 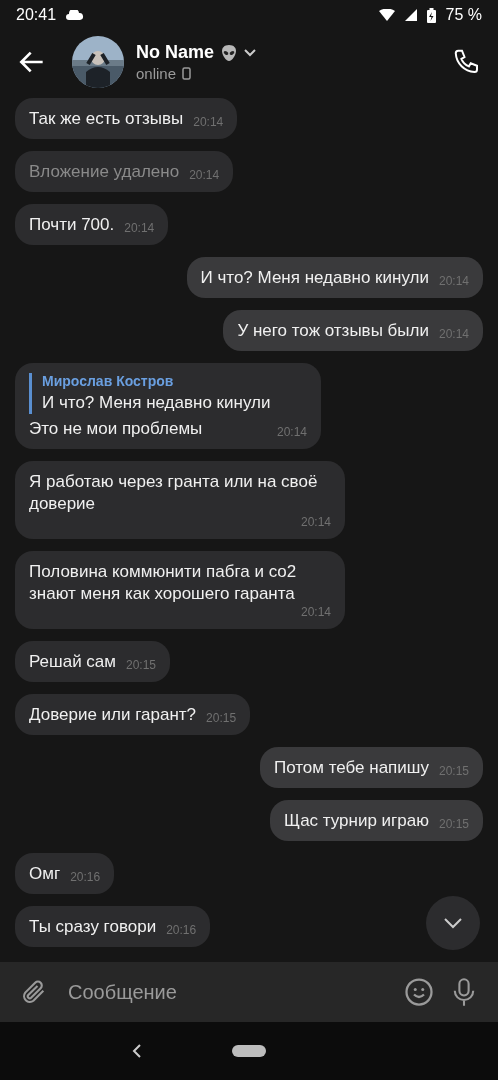 What do you see at coordinates (229, 52) in the screenshot?
I see `alien-icon` at bounding box center [229, 52].